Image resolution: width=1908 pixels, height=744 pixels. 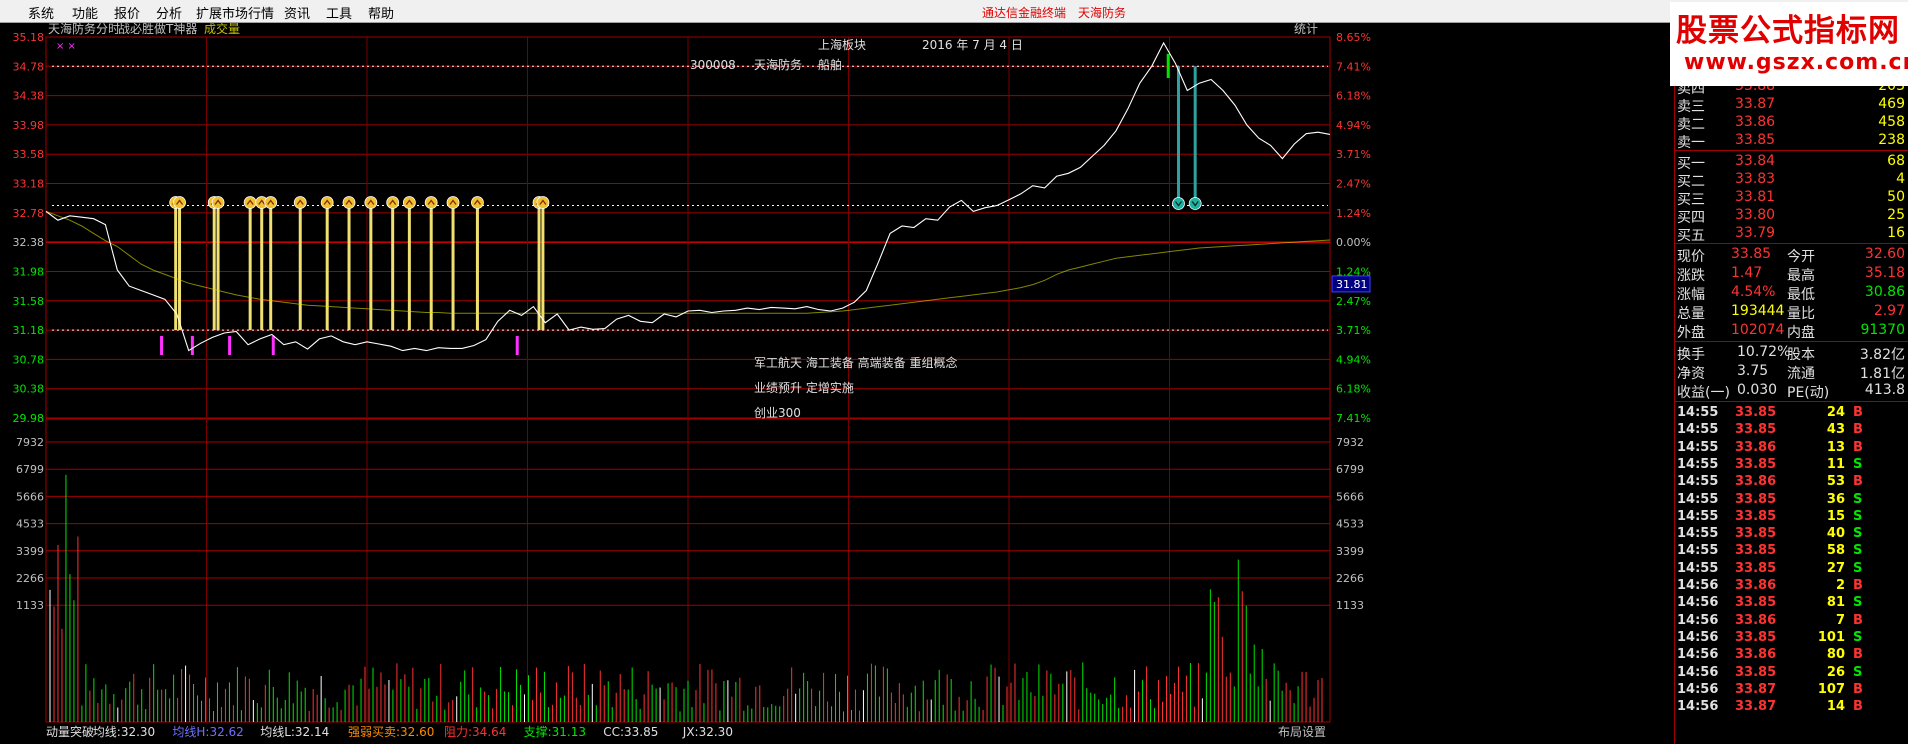 I want to click on bid-label: 买一, so click(x=1691, y=164).